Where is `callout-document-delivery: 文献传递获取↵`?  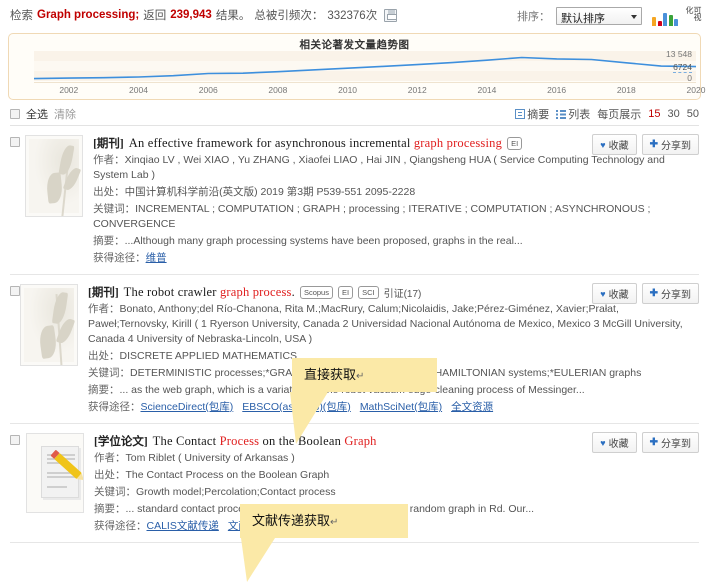
callout-document-delivery: 文献传递获取↵ is located at coordinates (324, 543).